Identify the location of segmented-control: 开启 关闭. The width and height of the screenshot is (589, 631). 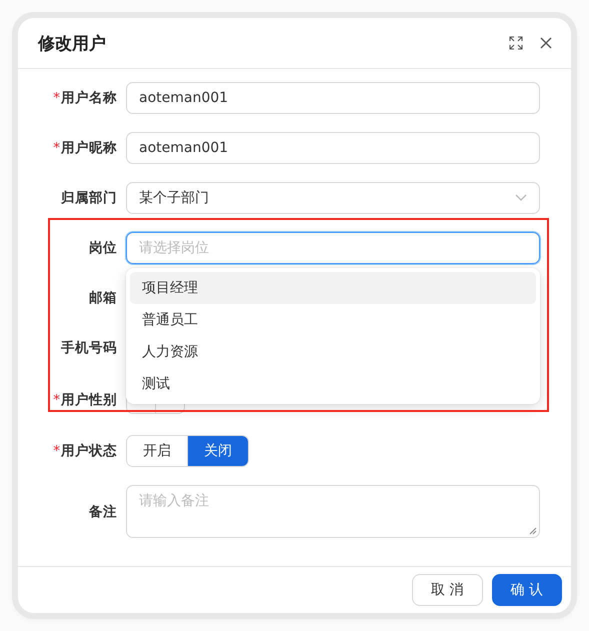
(187, 451).